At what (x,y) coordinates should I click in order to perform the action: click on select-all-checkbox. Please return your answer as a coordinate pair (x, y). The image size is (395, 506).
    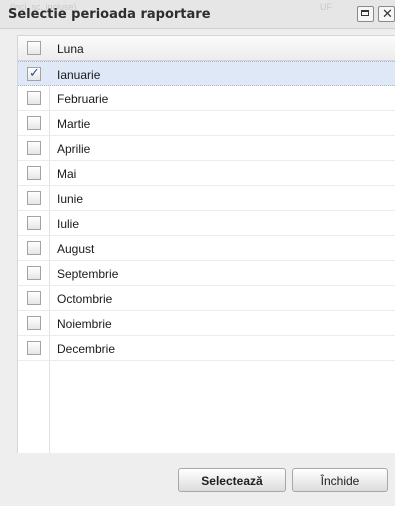
    Looking at the image, I should click on (34, 48).